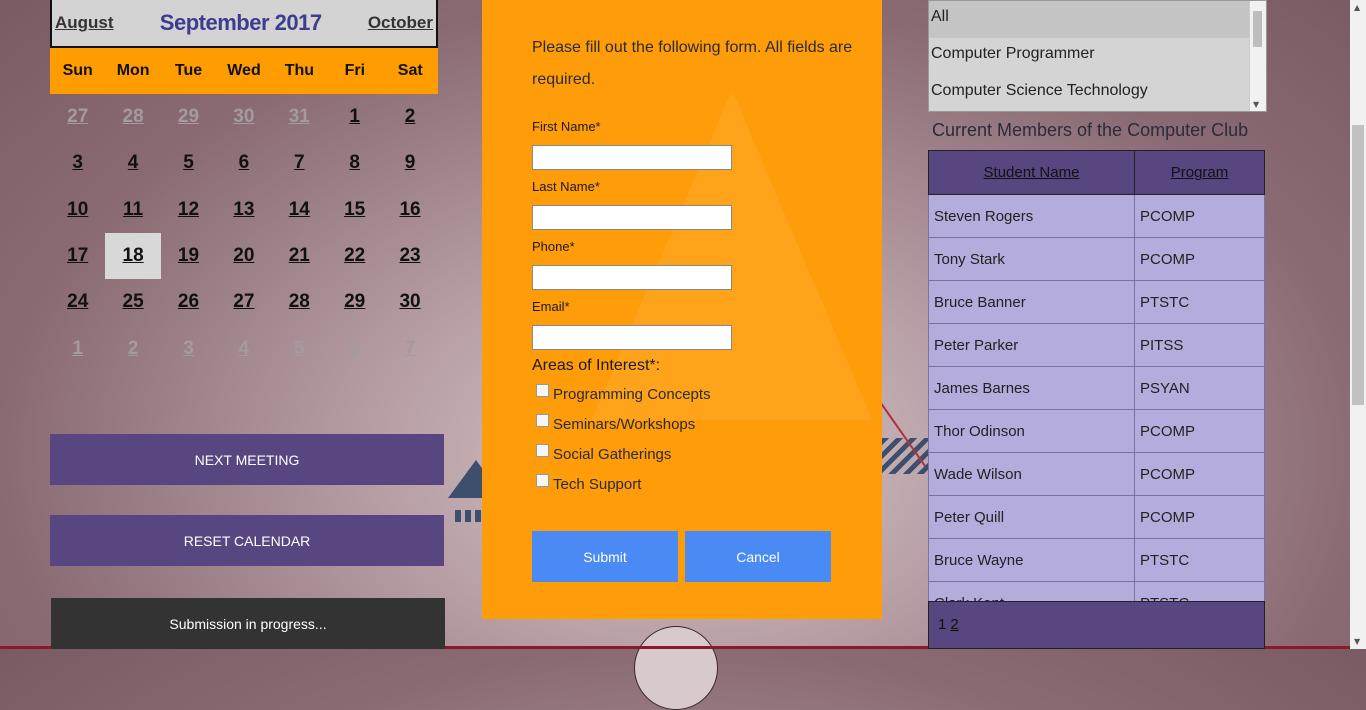  I want to click on calendar-day: 21, so click(299, 256).